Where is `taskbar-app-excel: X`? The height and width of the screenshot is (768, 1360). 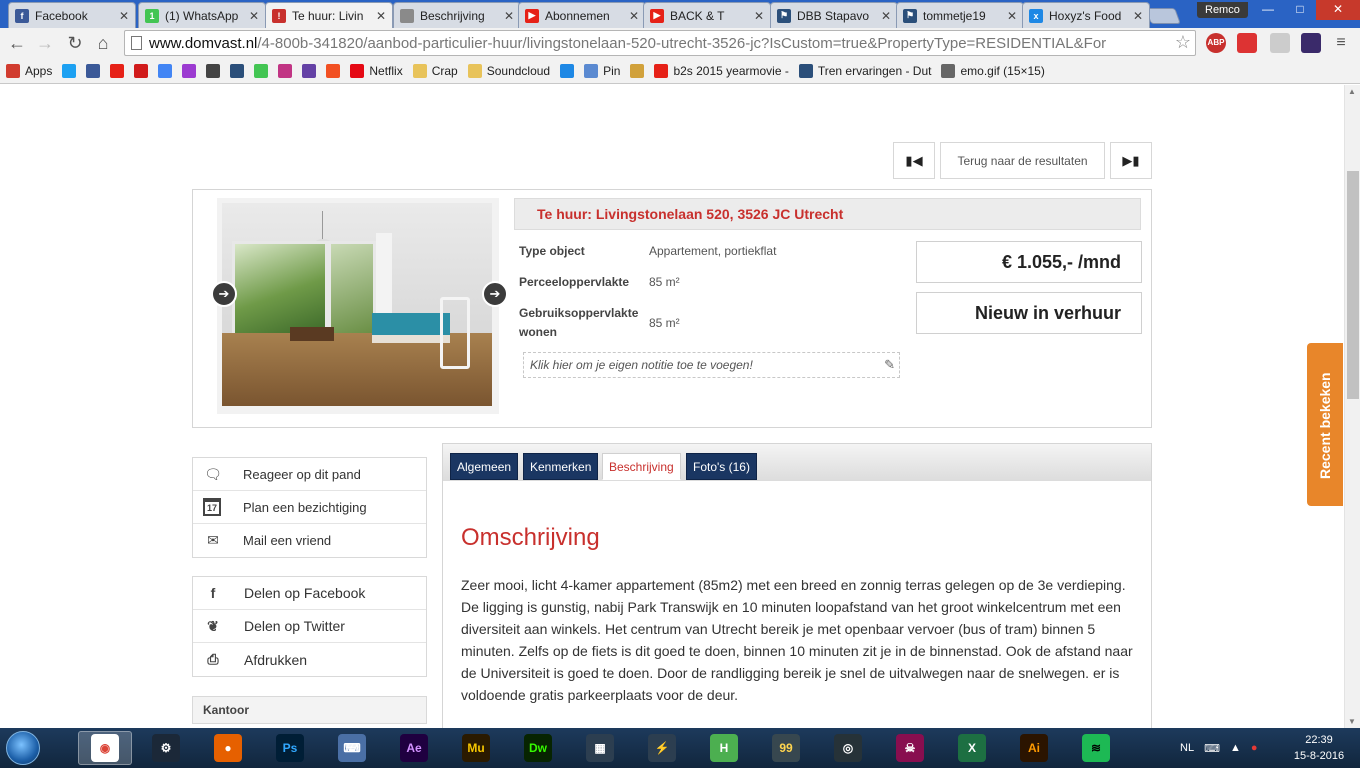 taskbar-app-excel: X is located at coordinates (972, 748).